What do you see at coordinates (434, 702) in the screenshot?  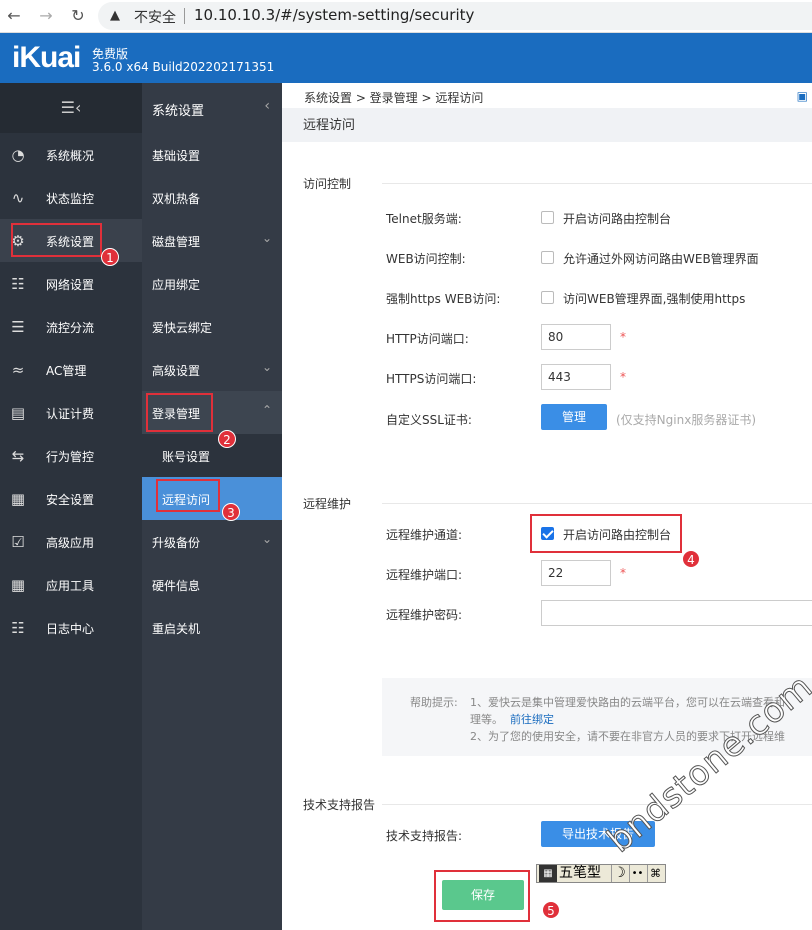 I see `help-prefix: 帮助提示:` at bounding box center [434, 702].